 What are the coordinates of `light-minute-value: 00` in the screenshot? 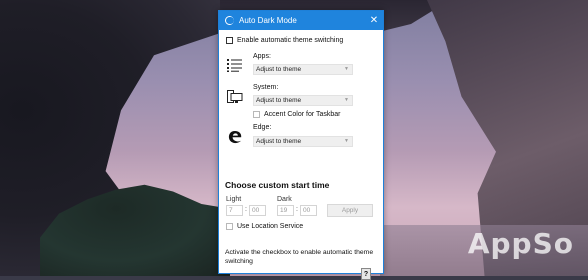 It's located at (256, 210).